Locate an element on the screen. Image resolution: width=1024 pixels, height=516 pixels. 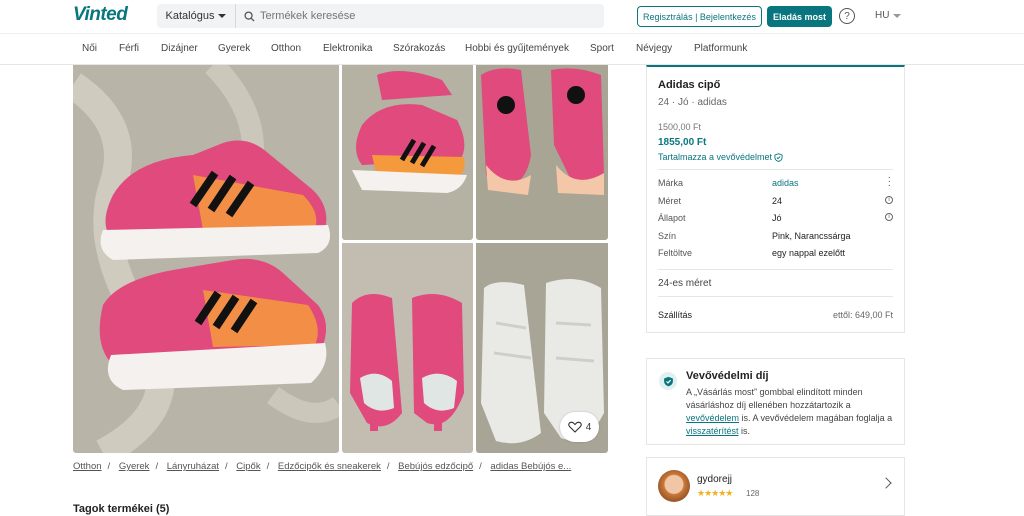
nav-item-dizajner: Dizájner is located at coordinates (179, 48).